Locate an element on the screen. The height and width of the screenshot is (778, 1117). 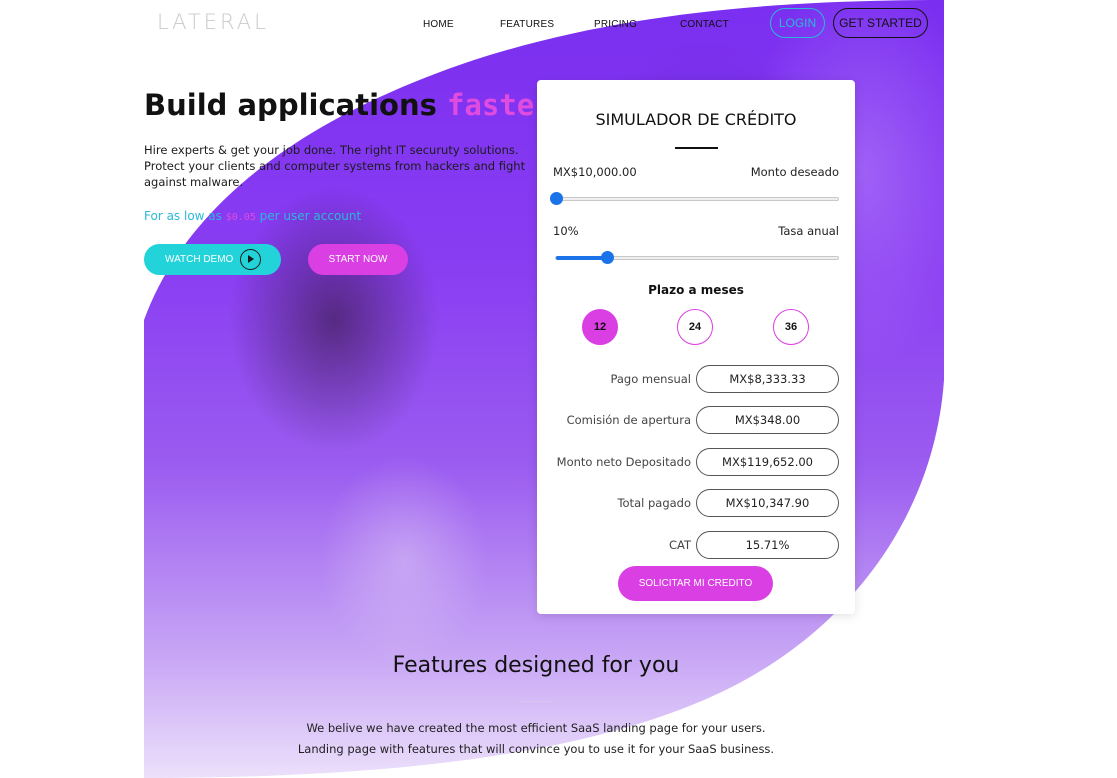
cat-field: 15.71% is located at coordinates (767, 545).